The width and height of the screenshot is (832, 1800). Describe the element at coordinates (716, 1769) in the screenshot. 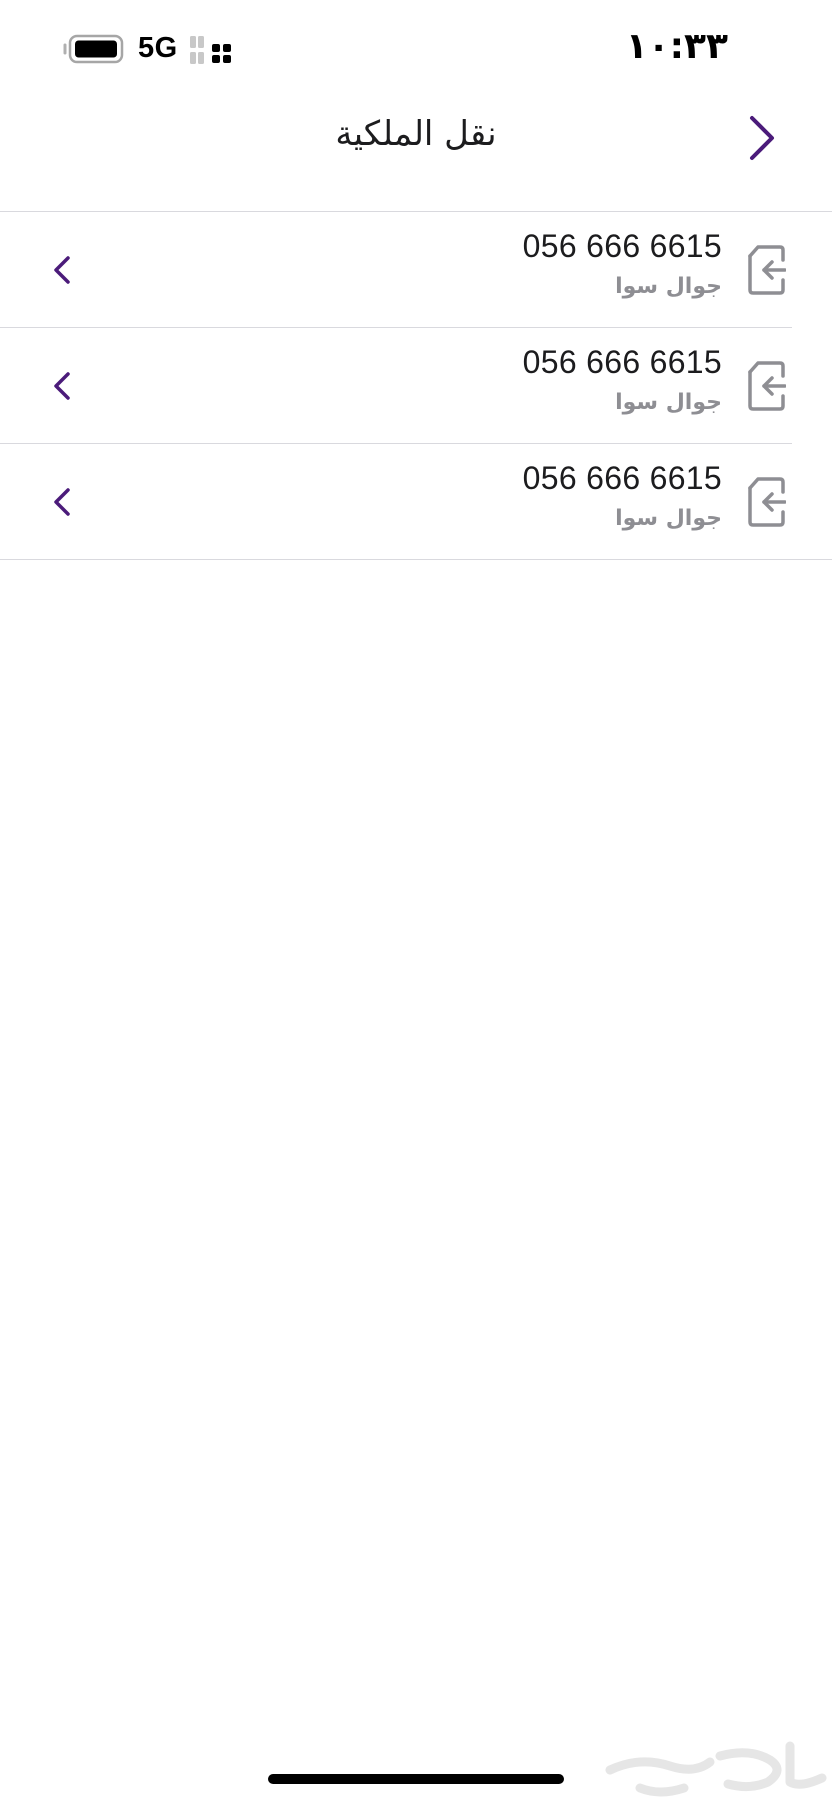

I see `haraj-logo-watermark` at that location.